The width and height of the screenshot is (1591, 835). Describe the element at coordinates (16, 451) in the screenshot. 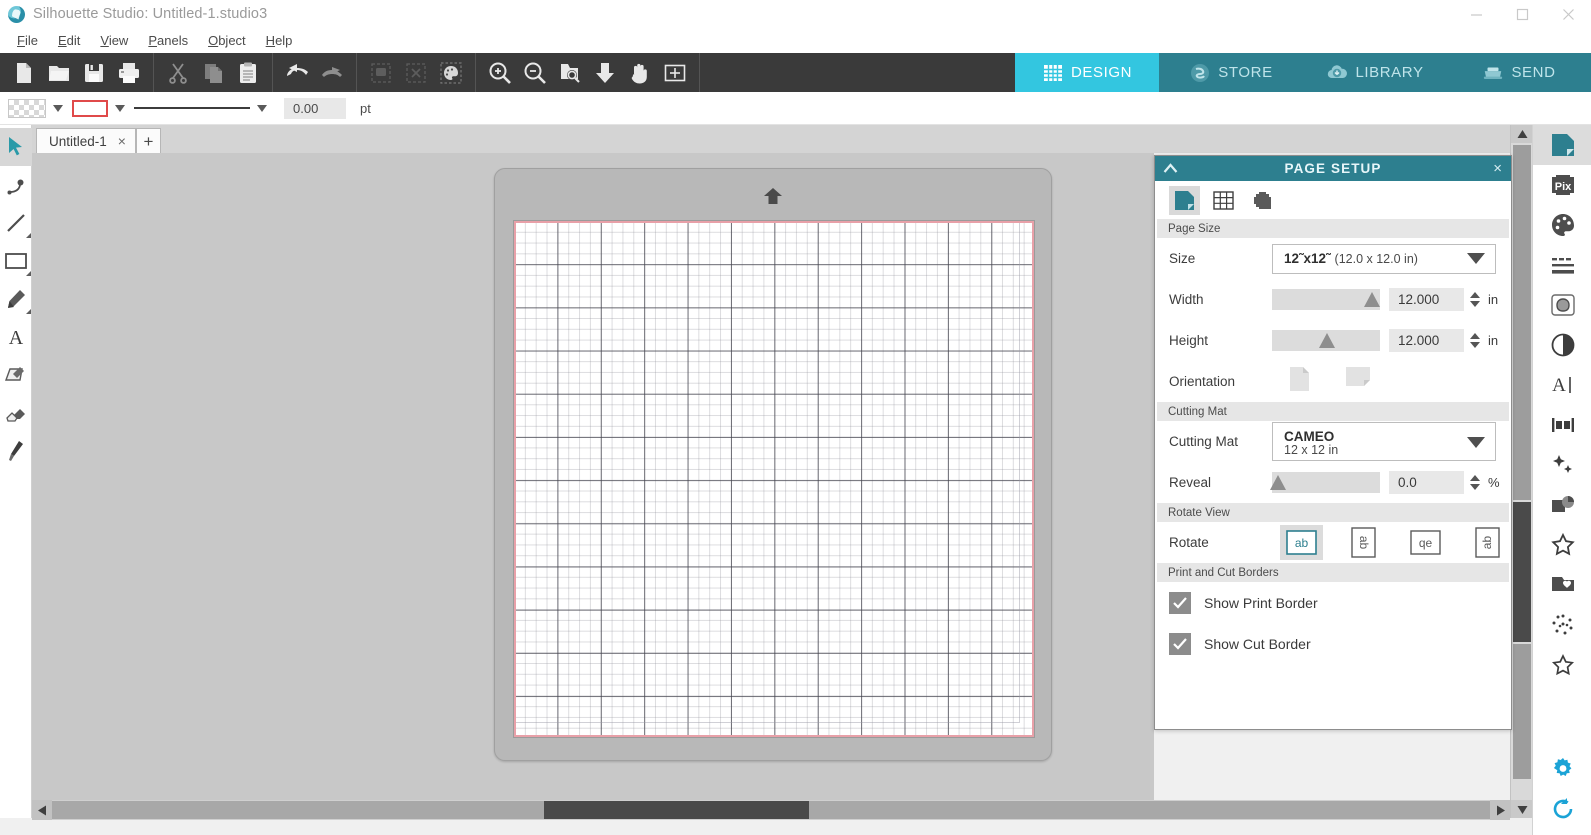

I see `knife-tool` at that location.